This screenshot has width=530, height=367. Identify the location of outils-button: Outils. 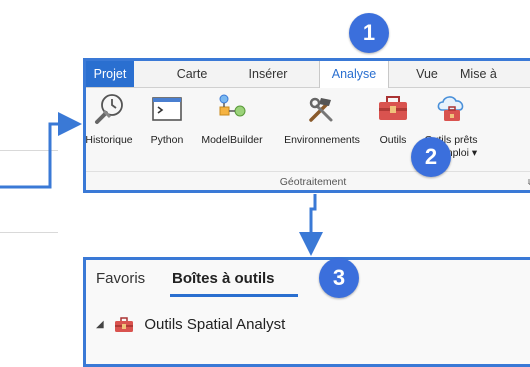
(393, 128).